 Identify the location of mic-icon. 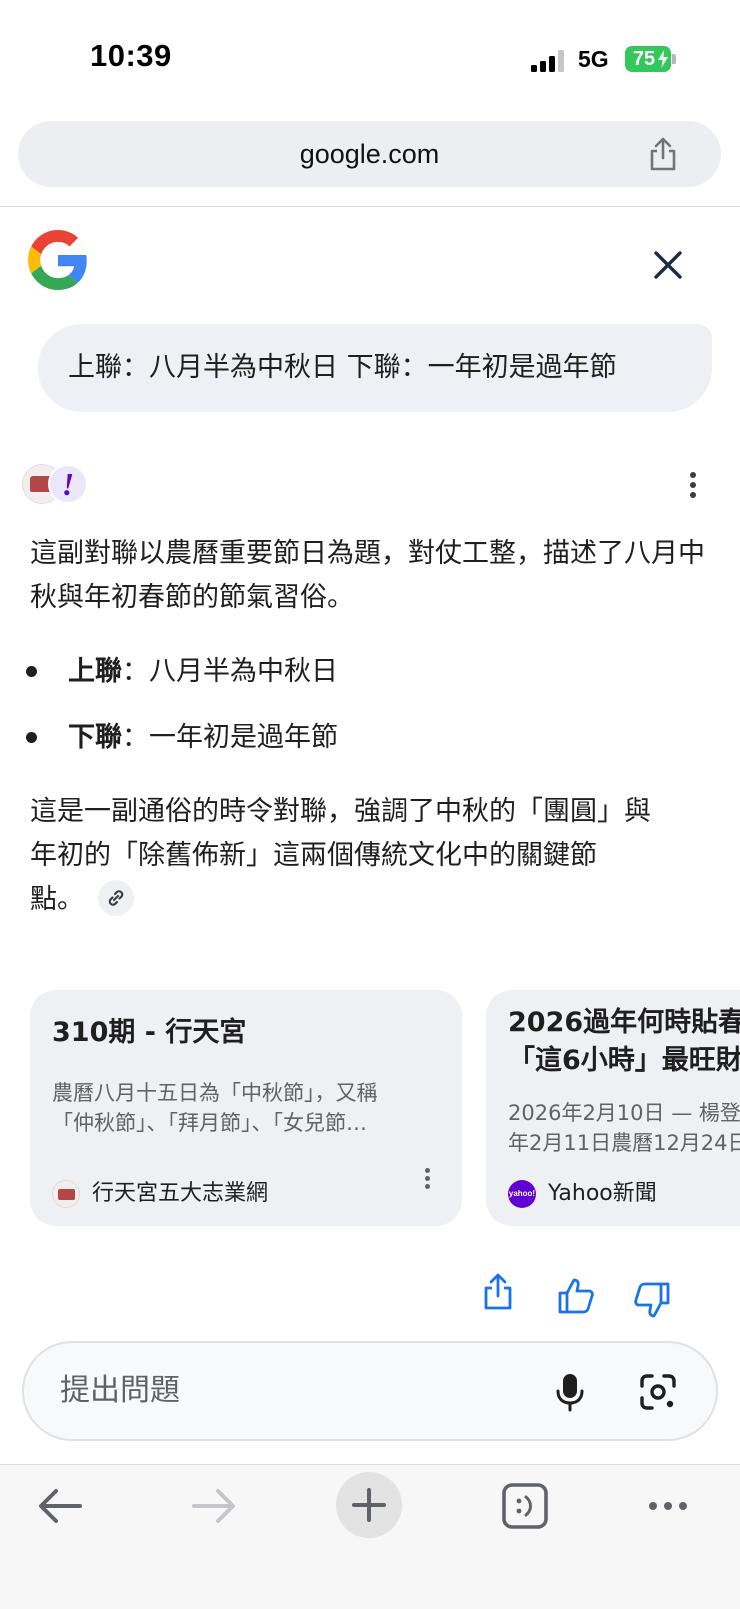
(570, 1392).